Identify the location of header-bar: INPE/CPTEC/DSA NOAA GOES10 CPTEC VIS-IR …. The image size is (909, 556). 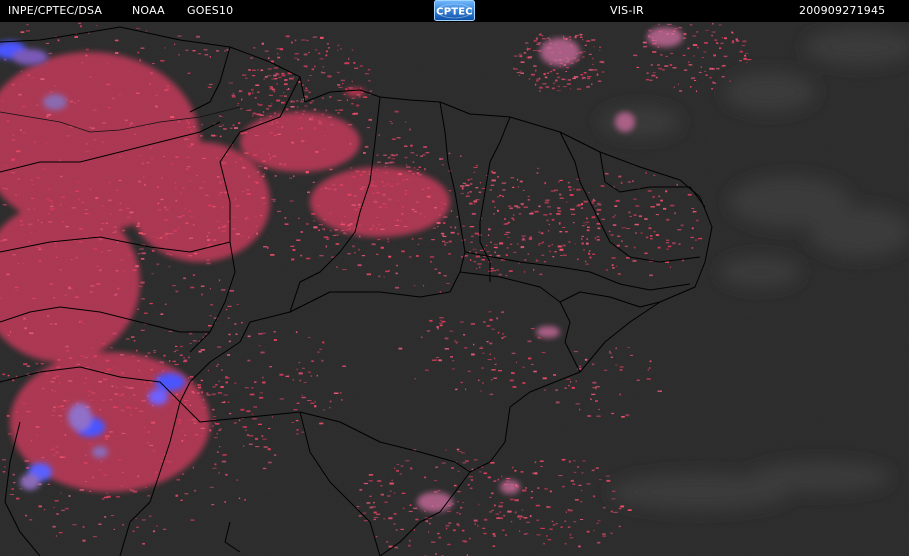
(454, 11).